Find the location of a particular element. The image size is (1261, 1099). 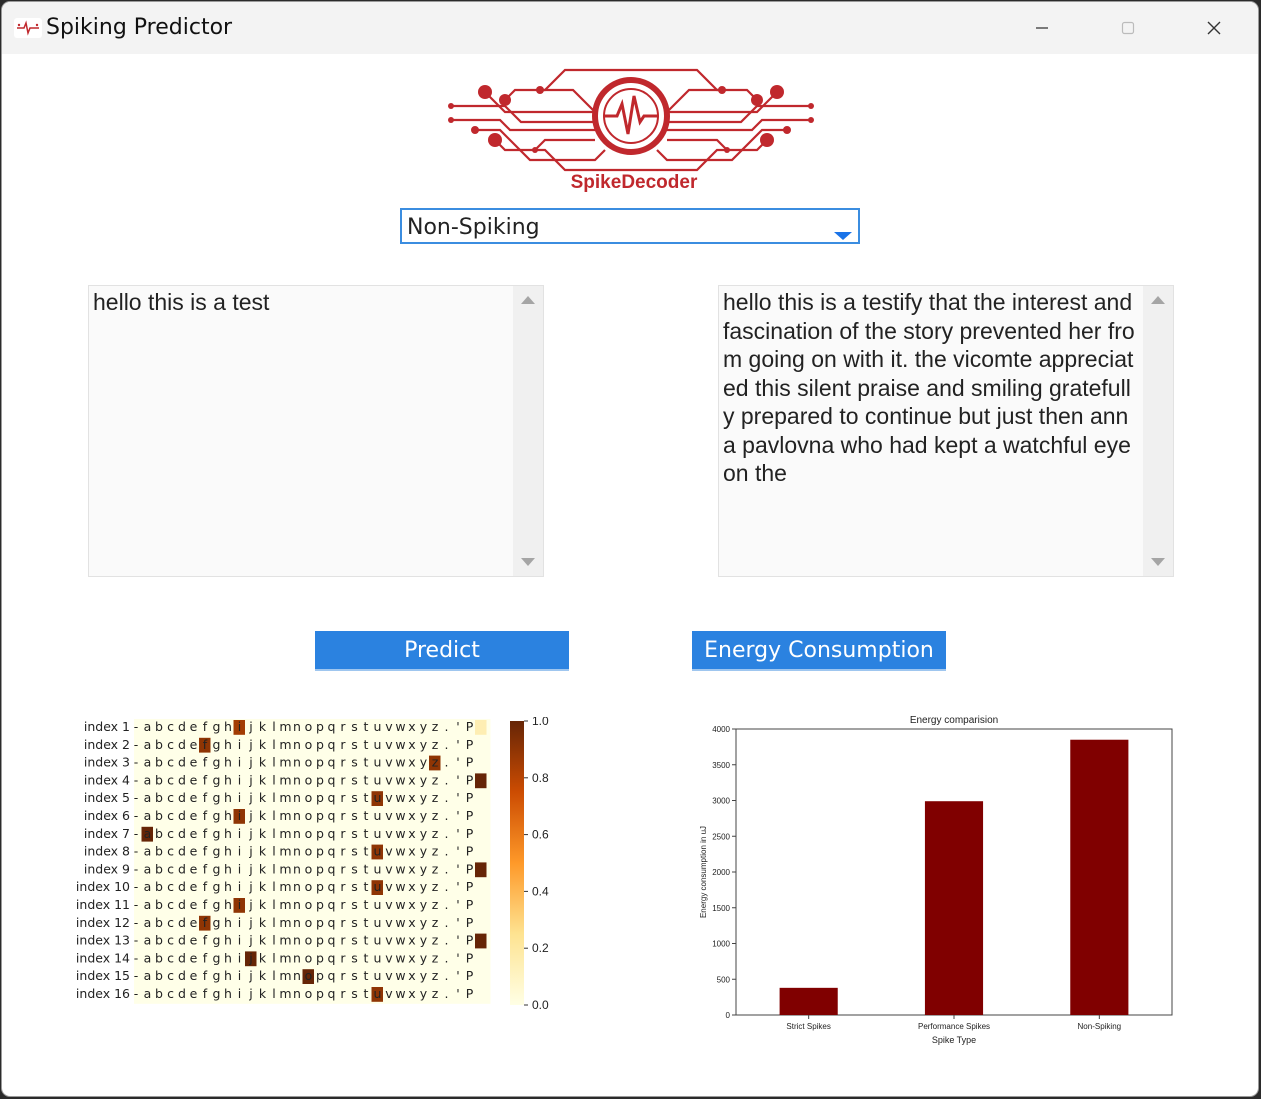

chevron-down-icon is located at coordinates (843, 236).